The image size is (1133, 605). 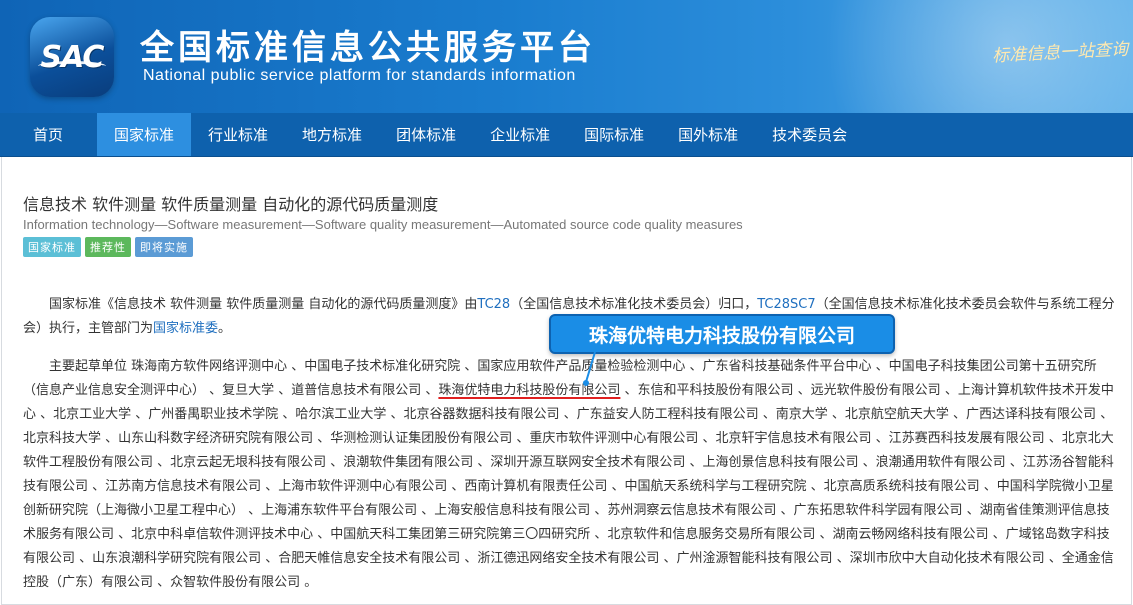 I want to click on tc28-link: TC28, so click(x=493, y=304).